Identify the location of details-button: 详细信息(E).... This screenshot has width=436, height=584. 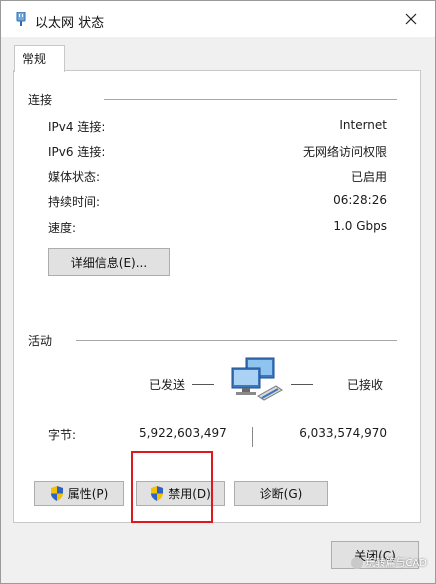
(109, 262).